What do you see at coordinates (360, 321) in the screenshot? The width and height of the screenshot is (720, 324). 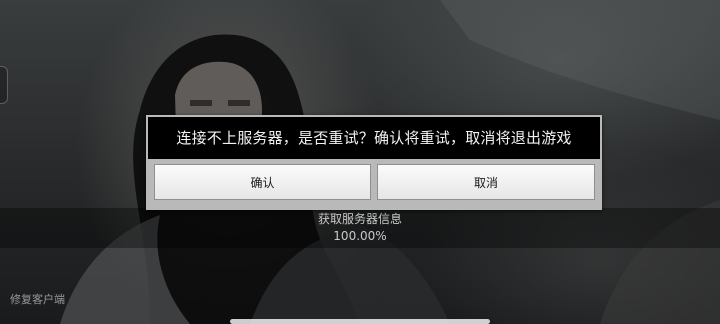 I see `home-indicator-bar` at bounding box center [360, 321].